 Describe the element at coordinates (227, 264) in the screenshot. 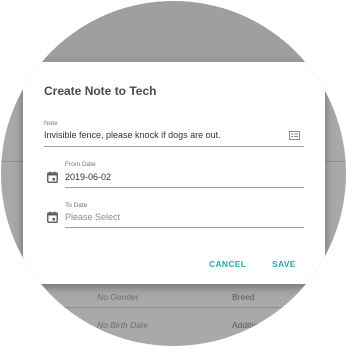

I see `cancel-button: CANCEL` at that location.